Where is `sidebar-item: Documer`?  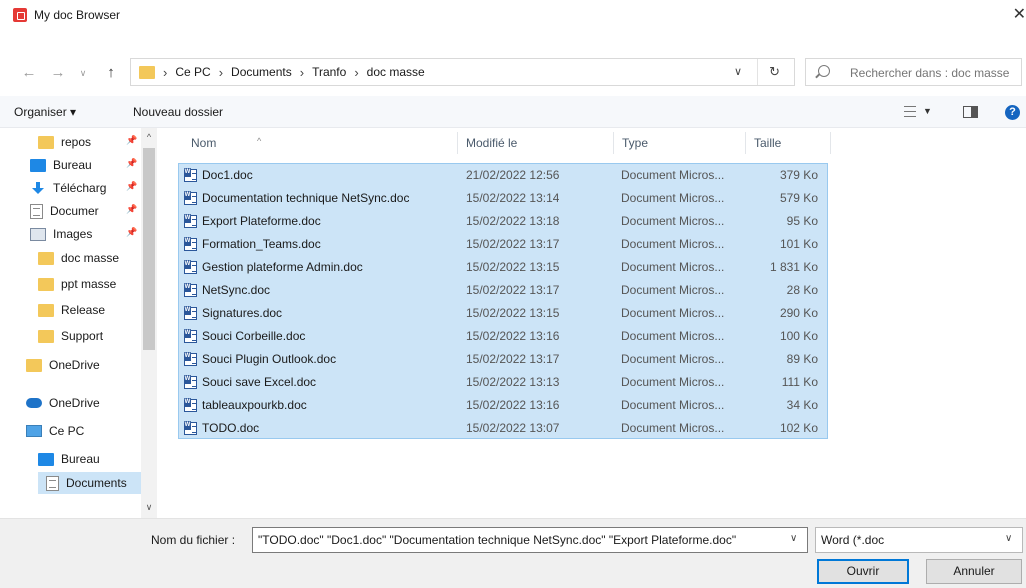 sidebar-item: Documer is located at coordinates (64, 211).